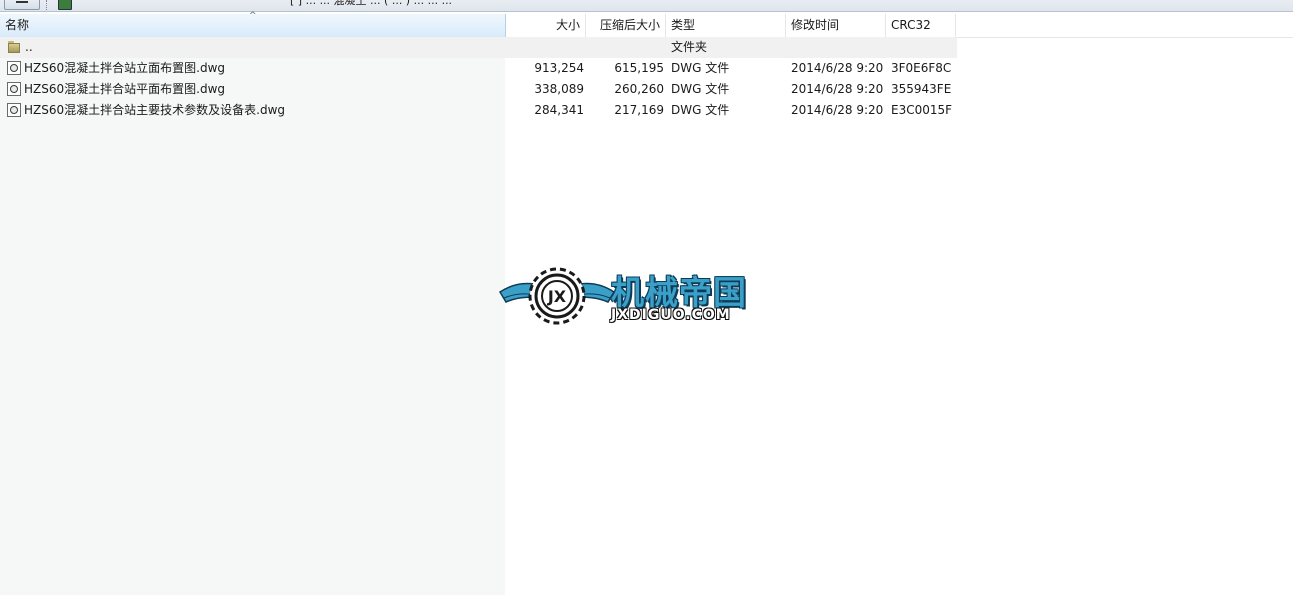  I want to click on column-header-name-label: 名称, so click(17, 25).